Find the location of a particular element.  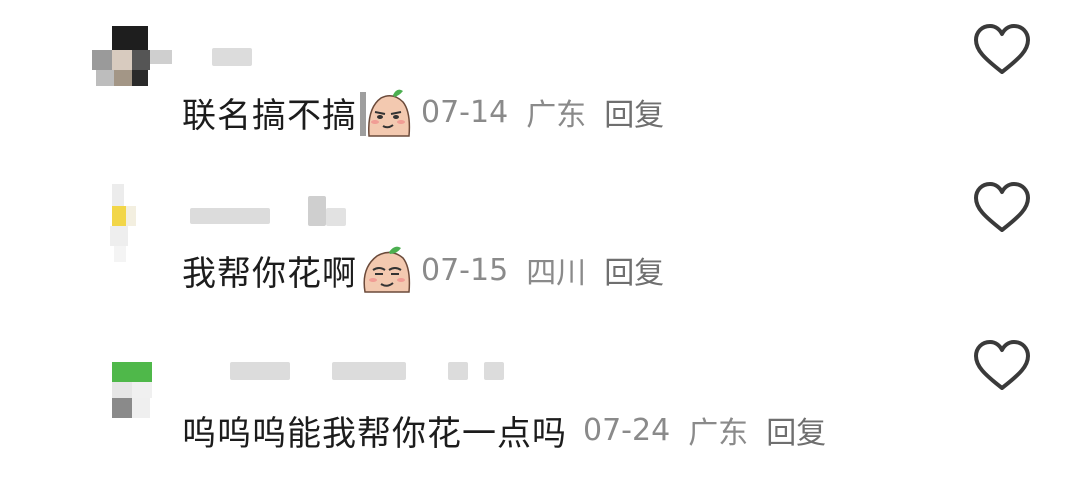

comment-text: 我帮你花啊 is located at coordinates (269, 273).